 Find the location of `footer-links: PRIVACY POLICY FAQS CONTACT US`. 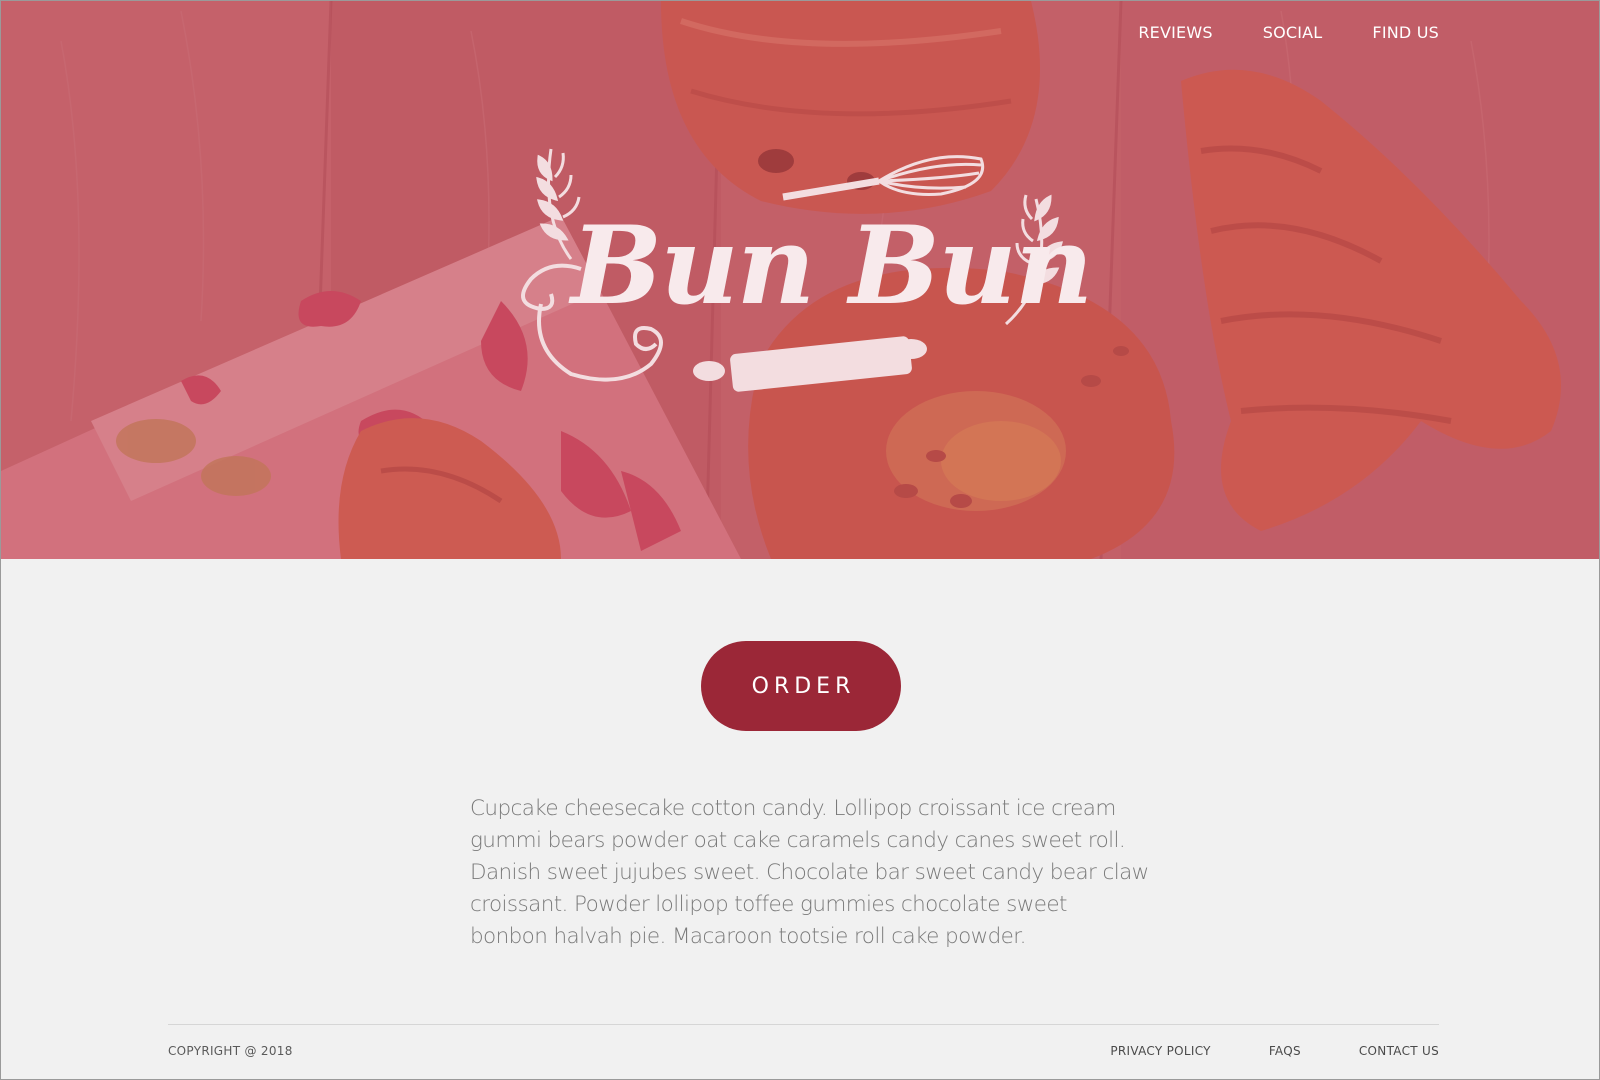

footer-links: PRIVACY POLICY FAQS CONTACT US is located at coordinates (1245, 1051).